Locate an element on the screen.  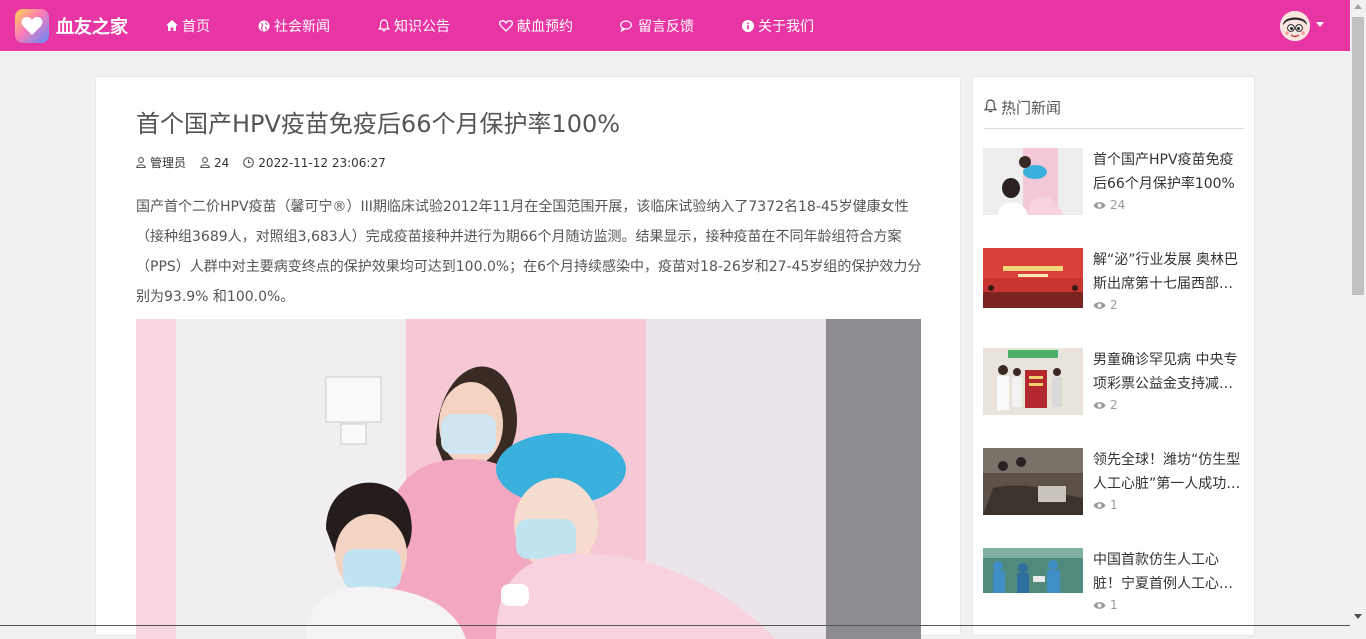
publish-date: 2022-11-12 23:06:27 is located at coordinates (314, 162).